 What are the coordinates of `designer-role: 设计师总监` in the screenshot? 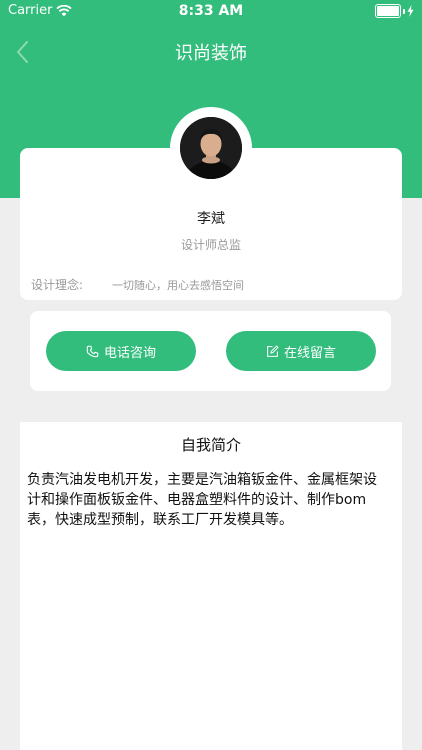 It's located at (210, 245).